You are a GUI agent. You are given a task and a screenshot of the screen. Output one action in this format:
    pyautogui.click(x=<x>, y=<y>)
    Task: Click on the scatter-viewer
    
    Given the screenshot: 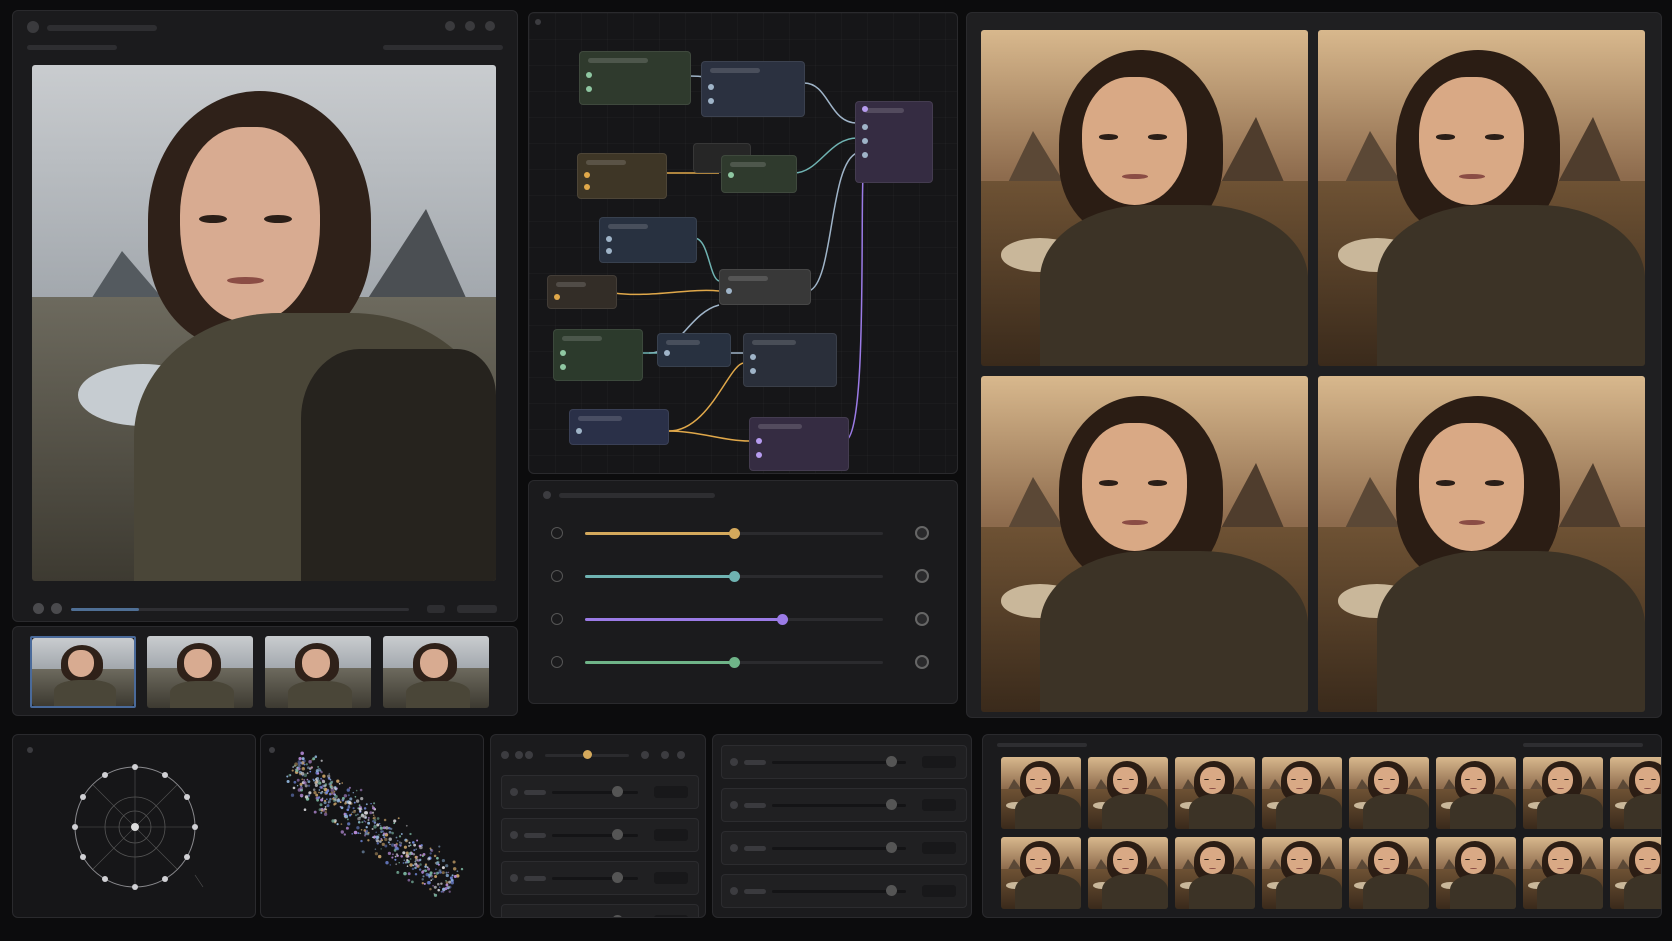 What is the action you would take?
    pyautogui.click(x=372, y=826)
    